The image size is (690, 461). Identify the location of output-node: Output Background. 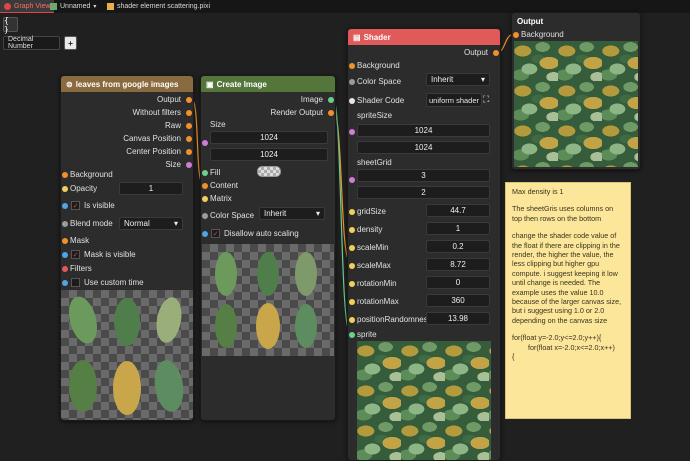
(576, 91).